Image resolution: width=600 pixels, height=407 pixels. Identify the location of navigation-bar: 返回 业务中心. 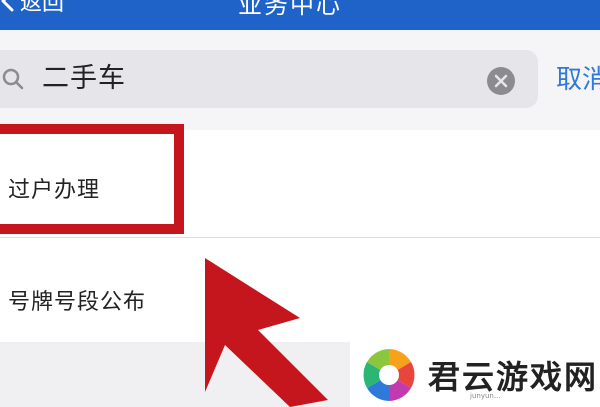
(300, 15).